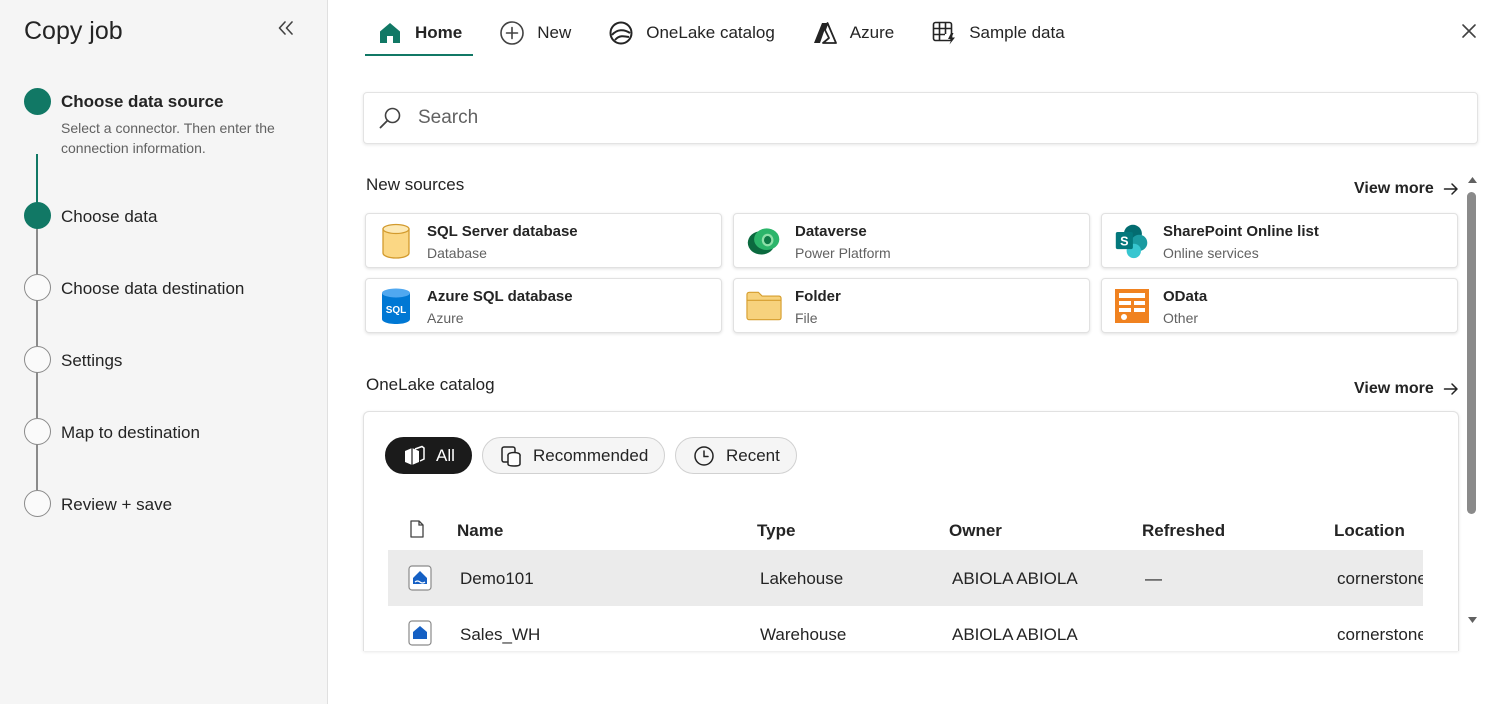 This screenshot has height=704, width=1497. What do you see at coordinates (911, 240) in the screenshot?
I see `source-card-dataverse: Dataverse Power Platform` at bounding box center [911, 240].